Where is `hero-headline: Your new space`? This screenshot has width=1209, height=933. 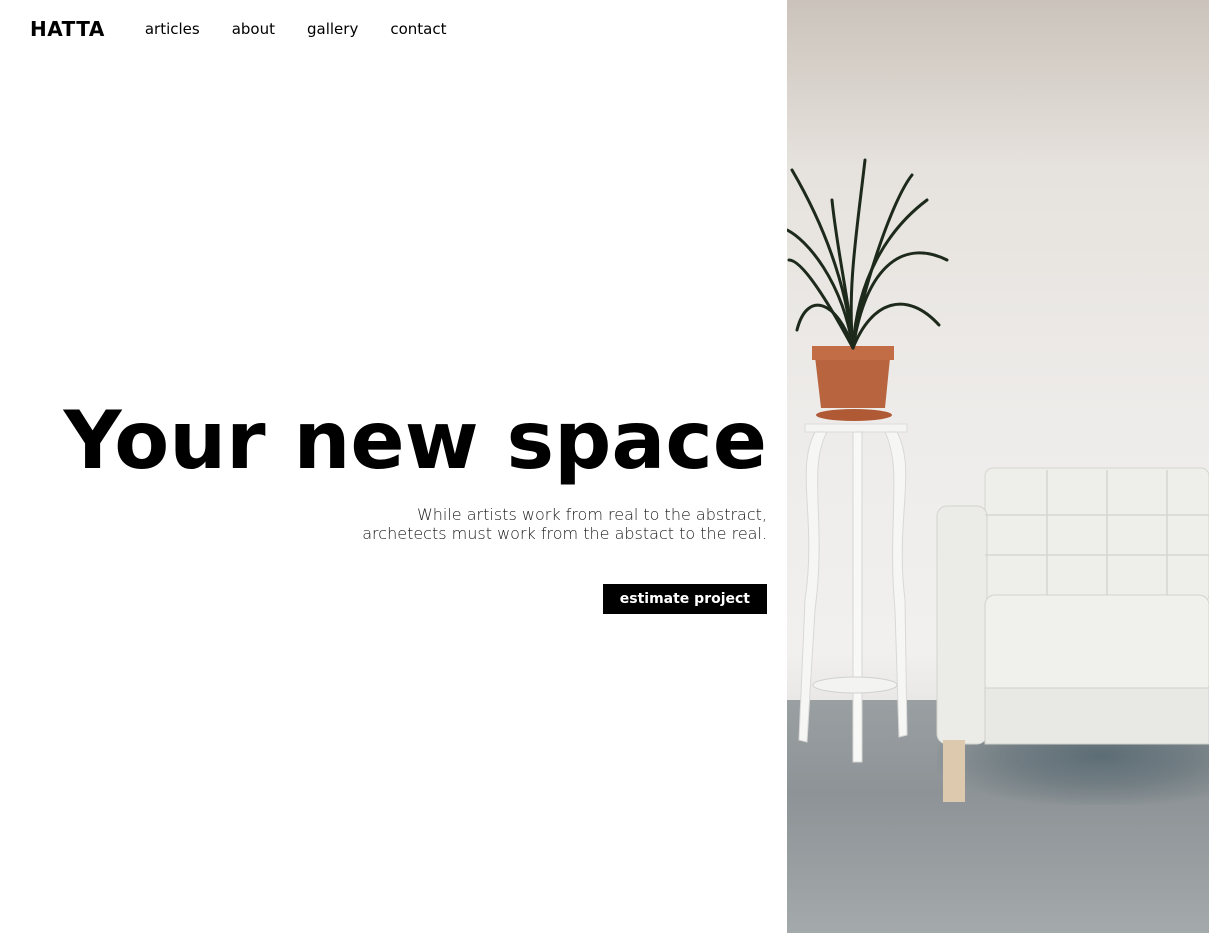 hero-headline: Your new space is located at coordinates (415, 440).